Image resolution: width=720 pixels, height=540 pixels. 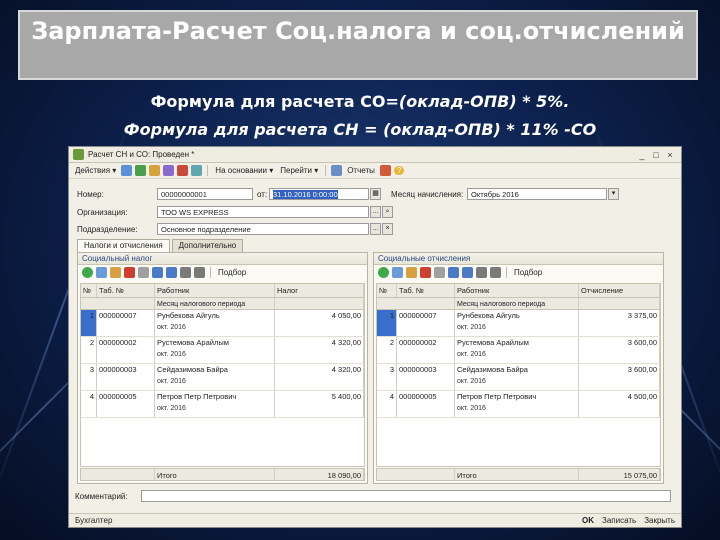 I want to click on org-row: Организация: ТОО WS EXPRESS … ⌕, so click(x=235, y=212).